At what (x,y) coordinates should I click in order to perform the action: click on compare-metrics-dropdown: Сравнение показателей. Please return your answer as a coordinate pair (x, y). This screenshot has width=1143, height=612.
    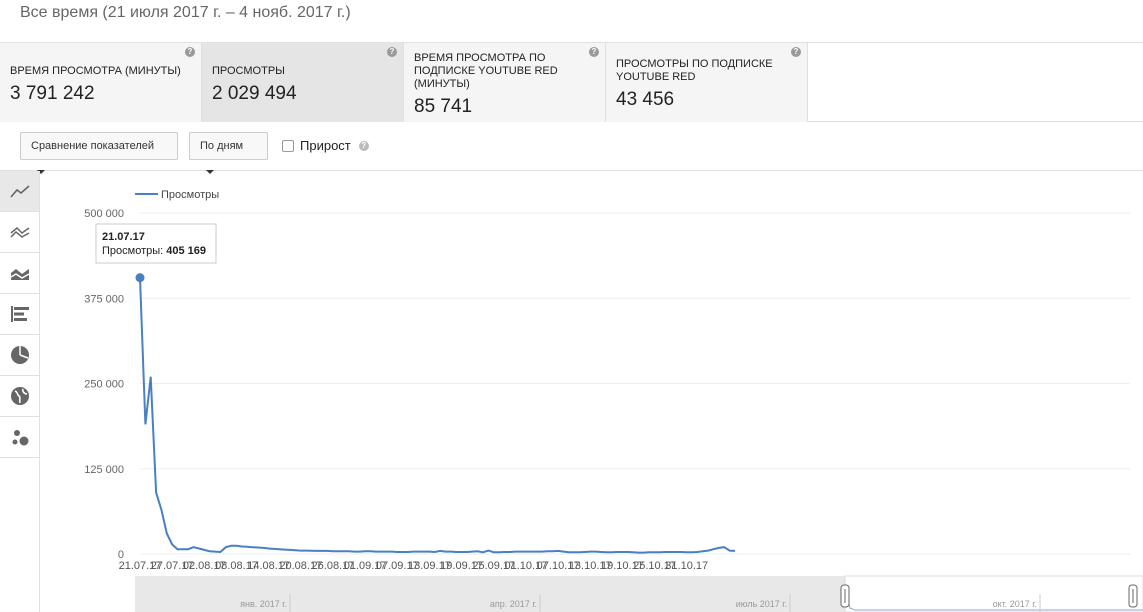
    Looking at the image, I should click on (99, 153).